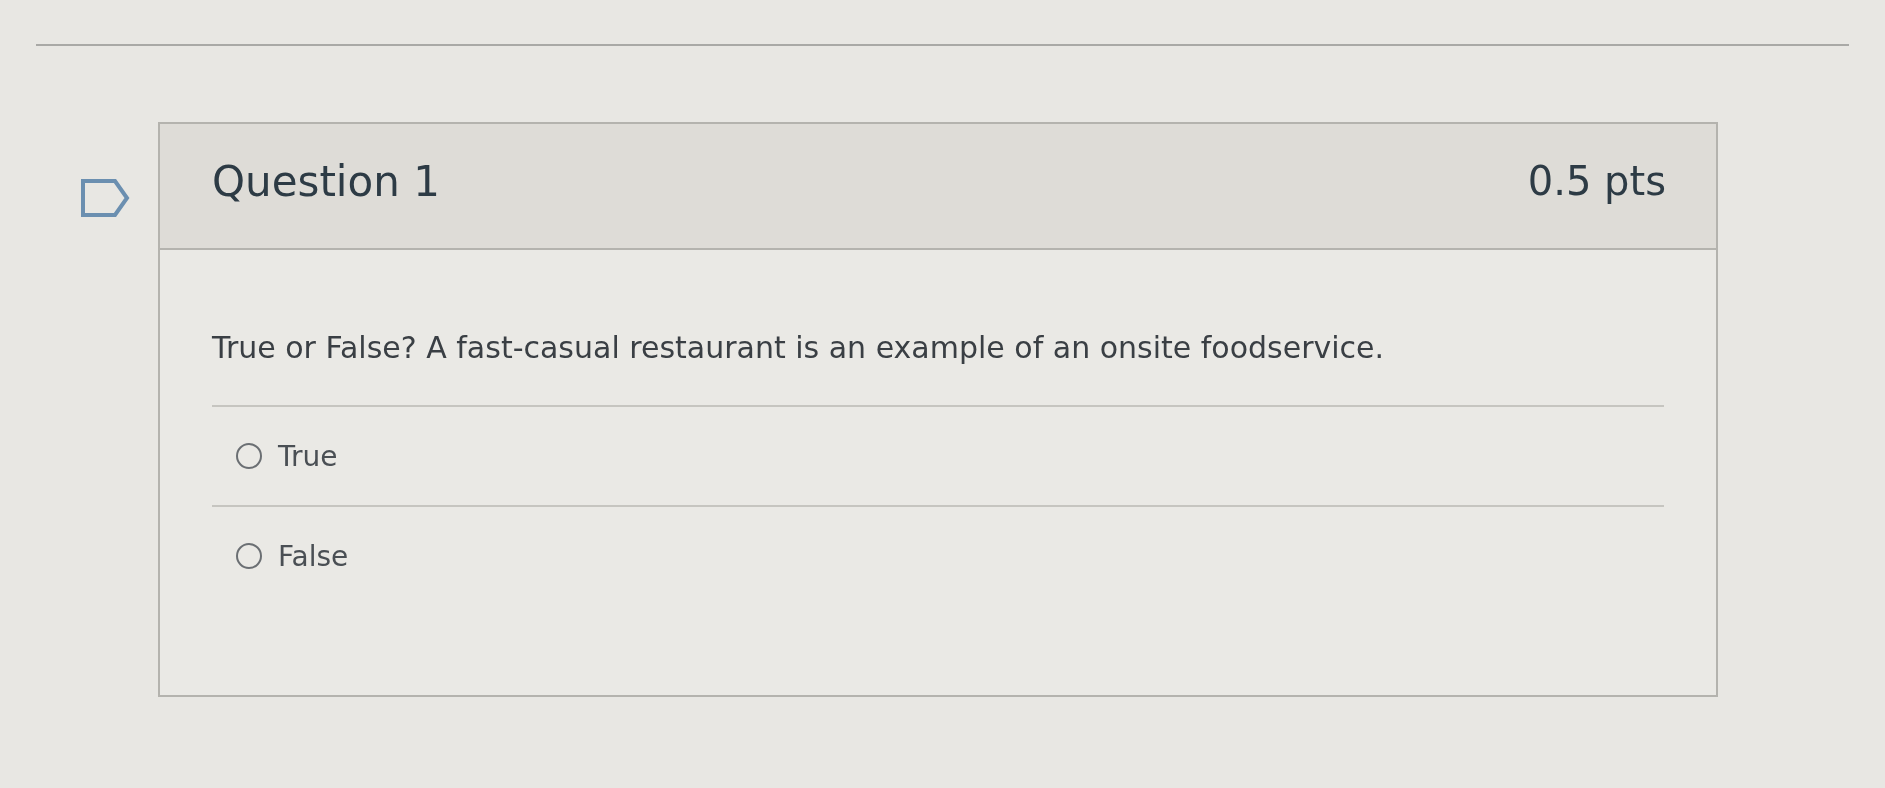 This screenshot has width=1885, height=788. What do you see at coordinates (105, 198) in the screenshot?
I see `flag-icon` at bounding box center [105, 198].